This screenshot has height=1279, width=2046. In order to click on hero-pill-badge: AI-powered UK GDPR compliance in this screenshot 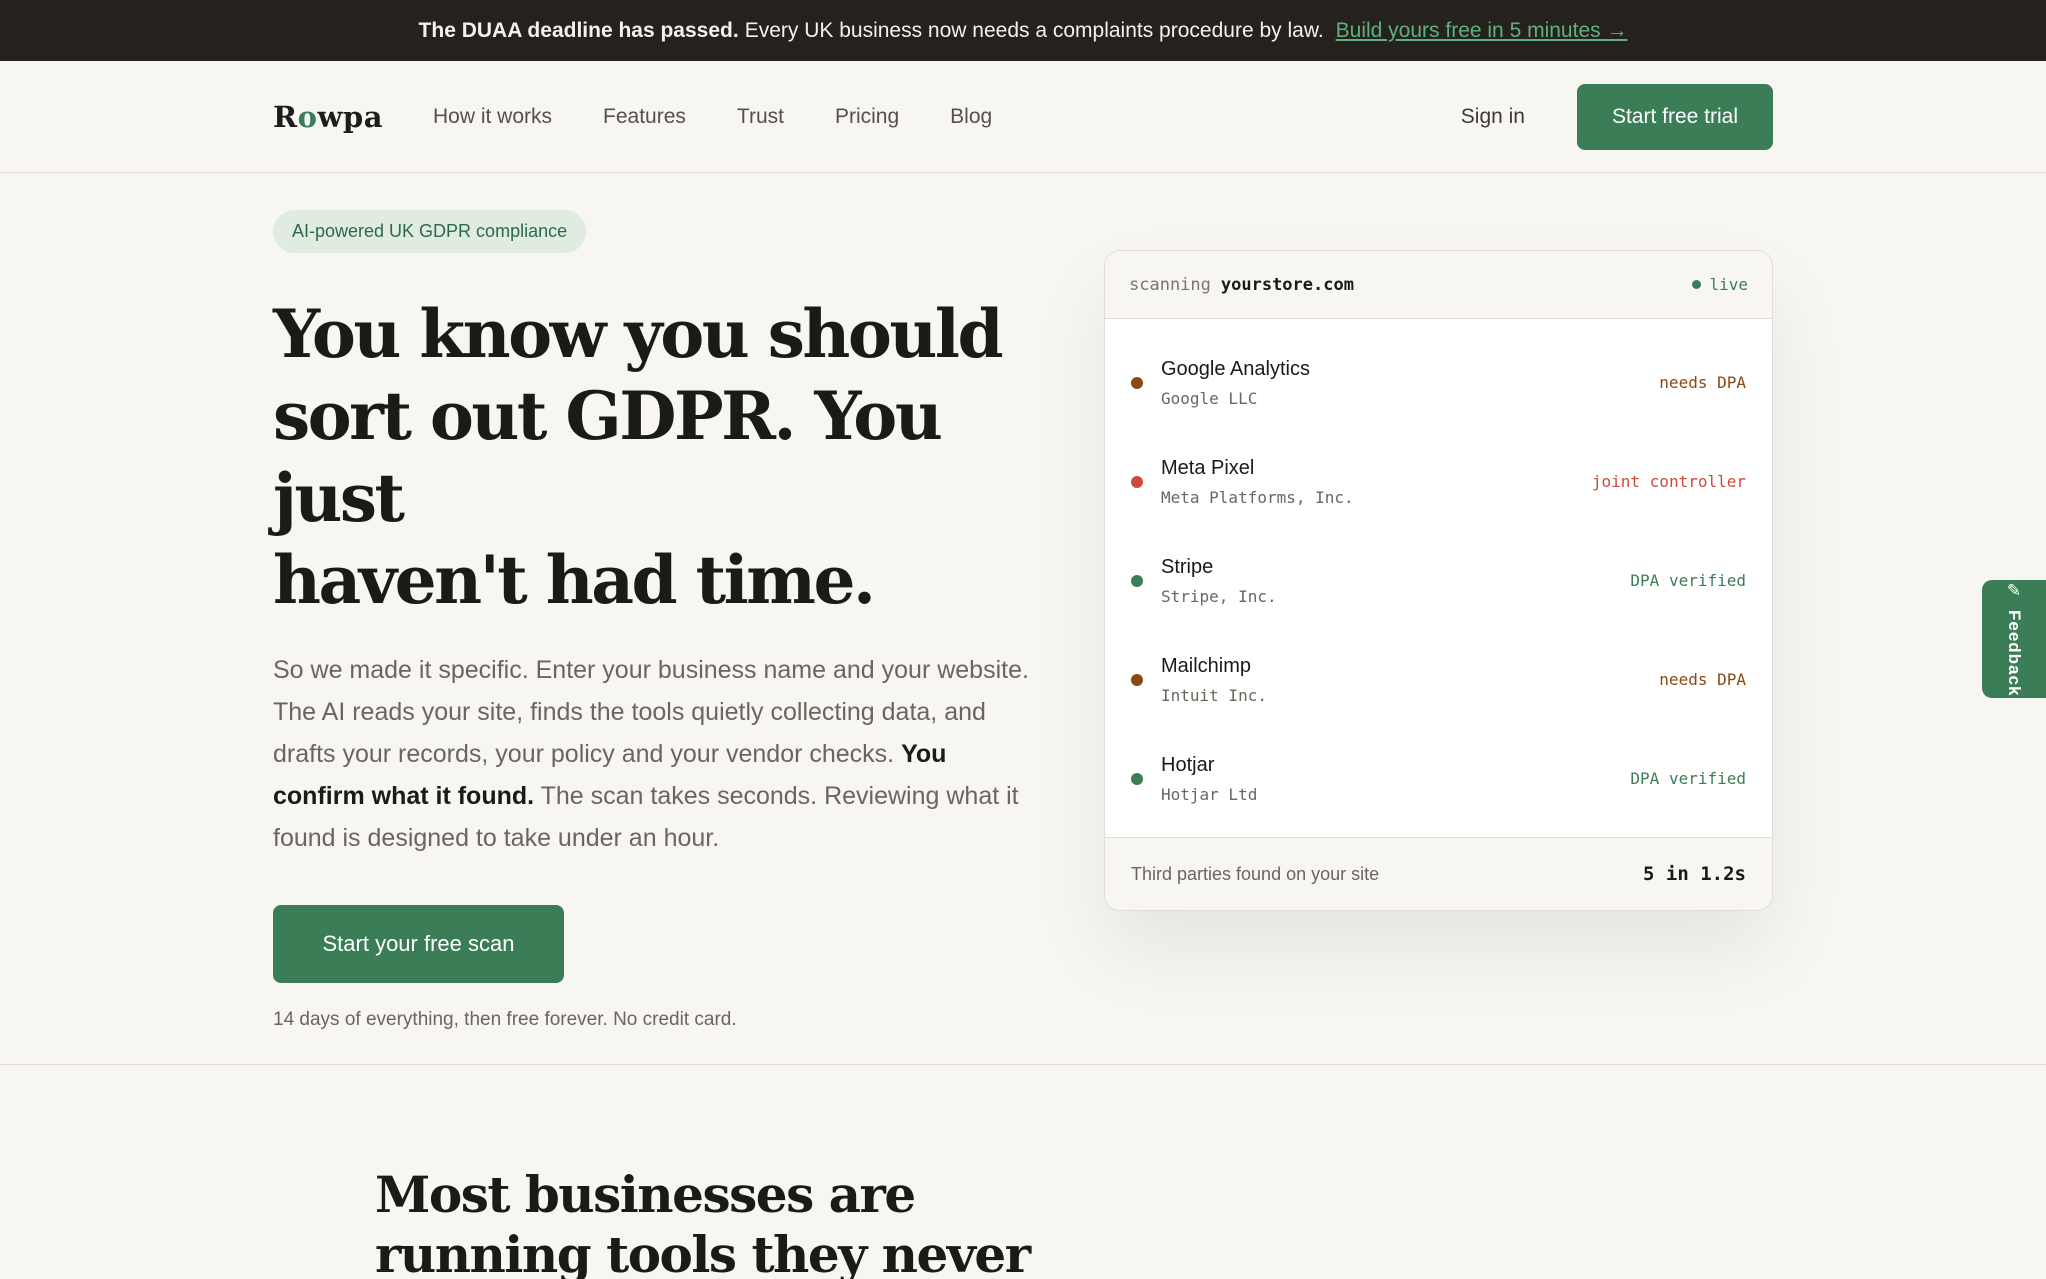, I will do `click(430, 231)`.